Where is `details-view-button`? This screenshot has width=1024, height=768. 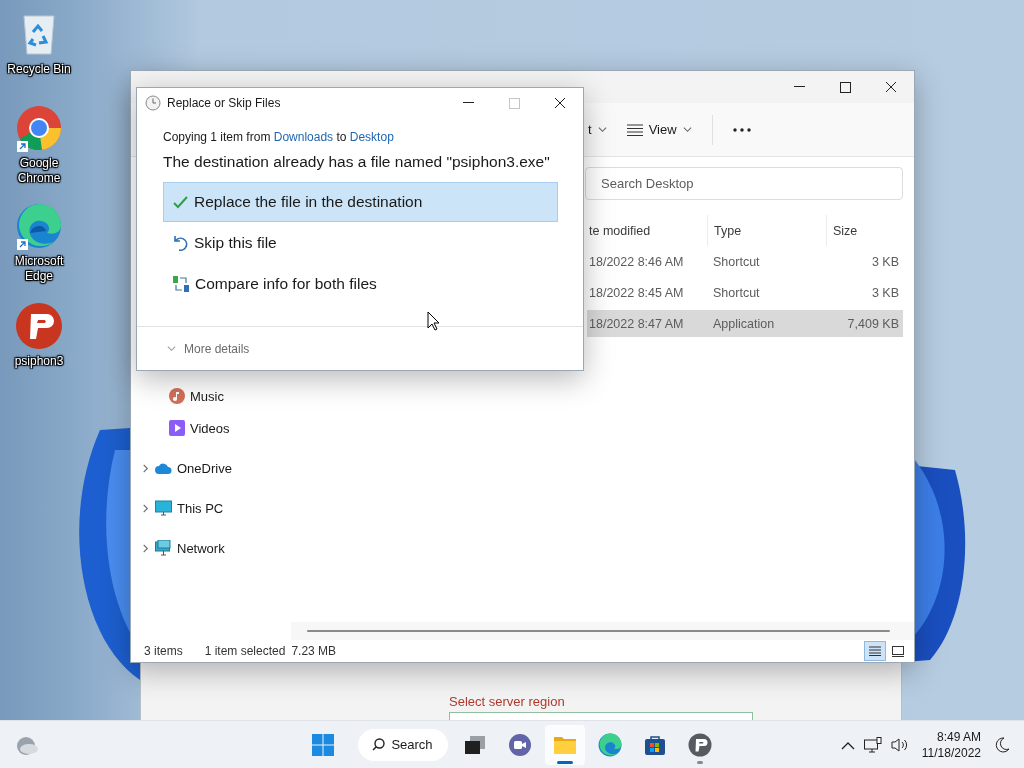
details-view-button is located at coordinates (875, 651).